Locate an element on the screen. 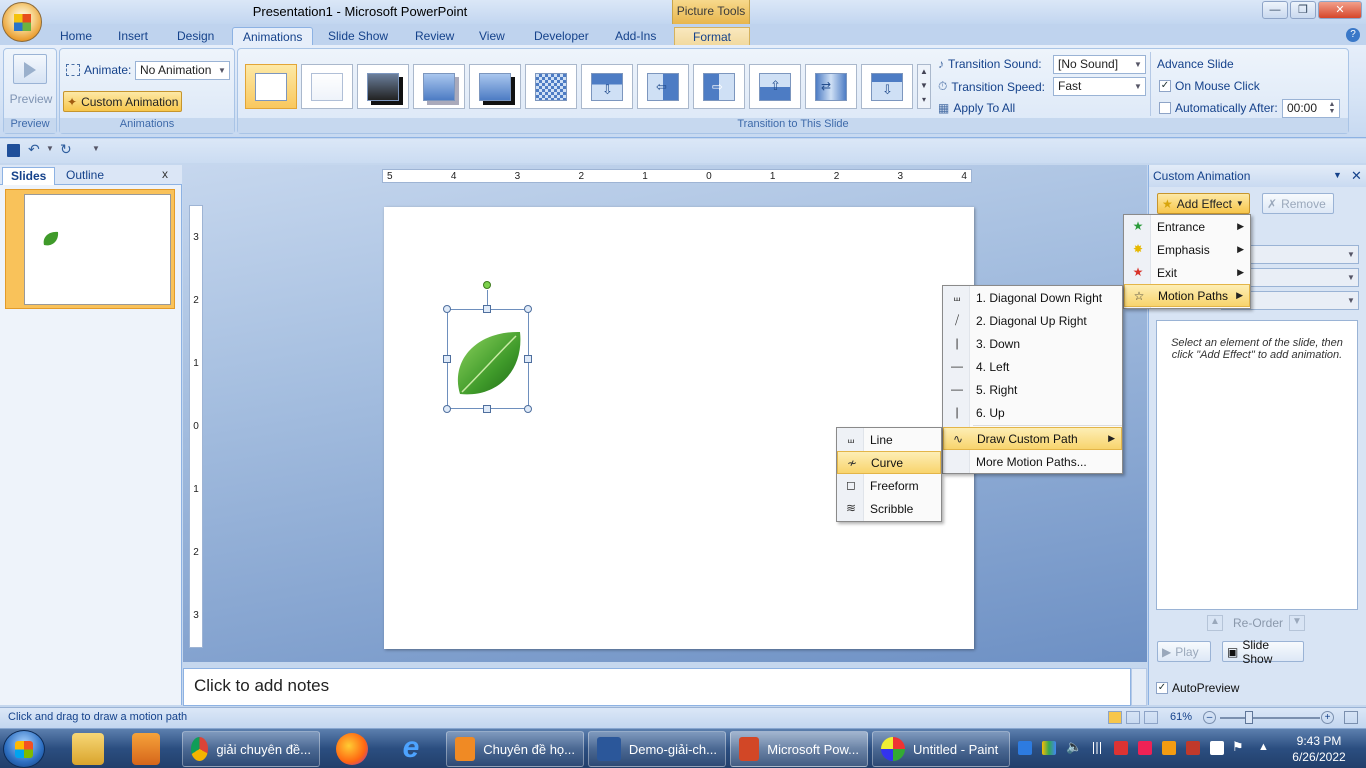 The height and width of the screenshot is (768, 1366). transition-gallery-scroll: ▲ ▼ ▾ is located at coordinates (924, 86).